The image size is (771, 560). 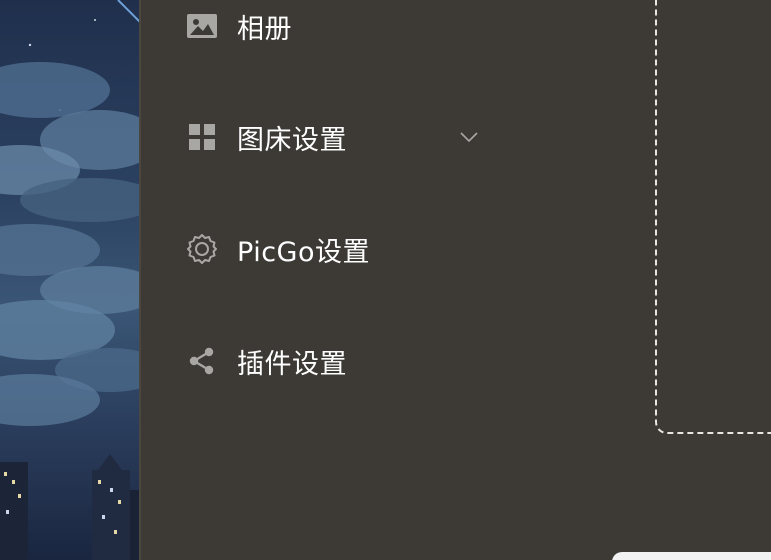 I want to click on sidebar-item-picgo-settings: PicGo设置, so click(x=315, y=249).